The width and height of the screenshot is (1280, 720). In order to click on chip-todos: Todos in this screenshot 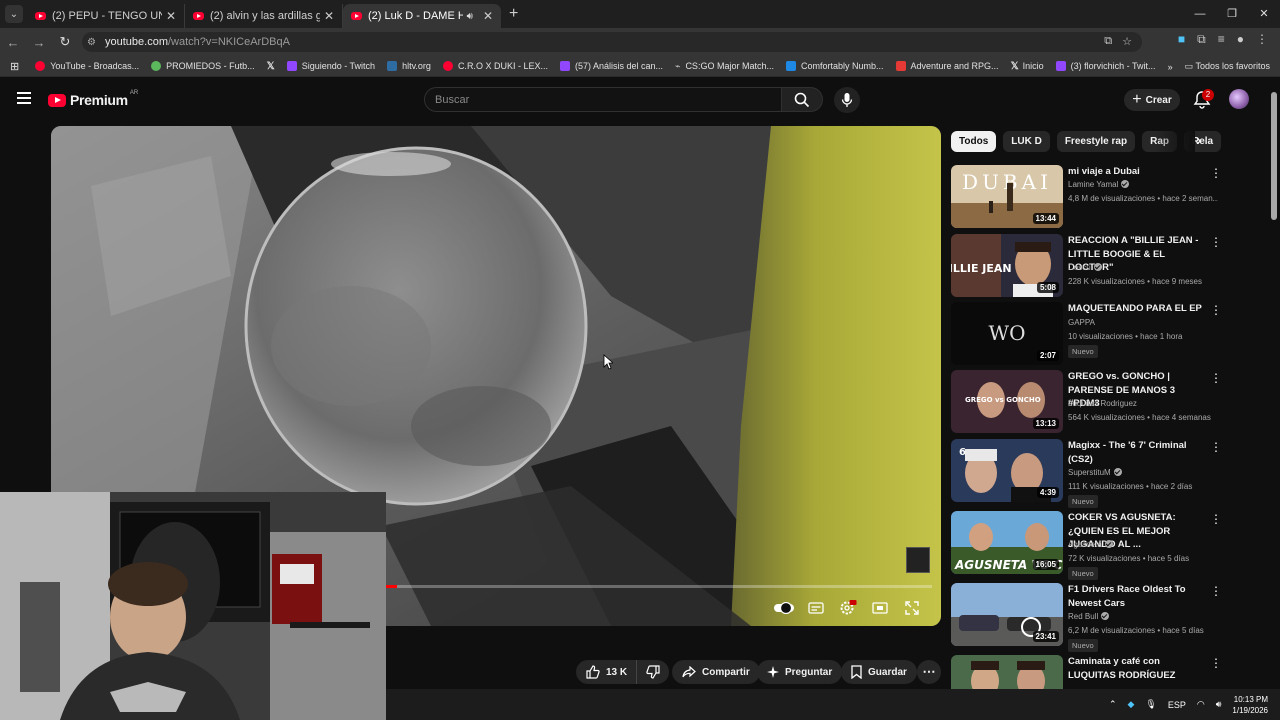, I will do `click(974, 141)`.